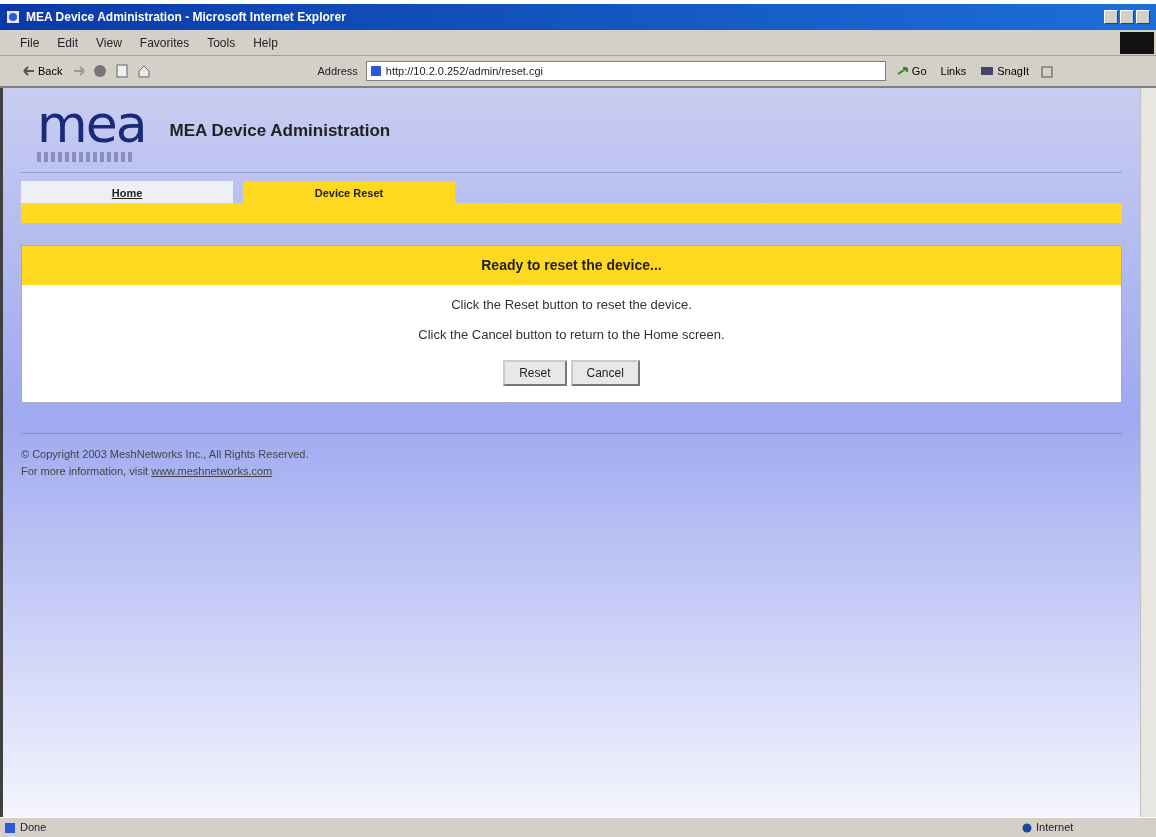  Describe the element at coordinates (1111, 17) in the screenshot. I see `minimize-button` at that location.